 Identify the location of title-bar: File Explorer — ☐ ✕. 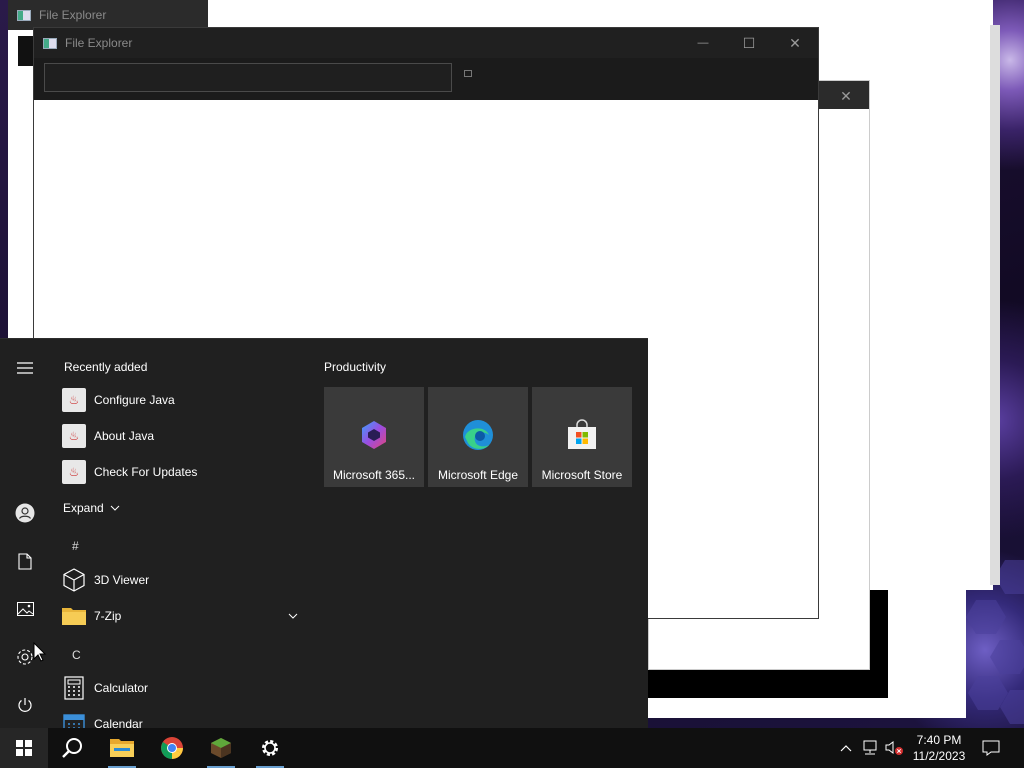
(426, 43).